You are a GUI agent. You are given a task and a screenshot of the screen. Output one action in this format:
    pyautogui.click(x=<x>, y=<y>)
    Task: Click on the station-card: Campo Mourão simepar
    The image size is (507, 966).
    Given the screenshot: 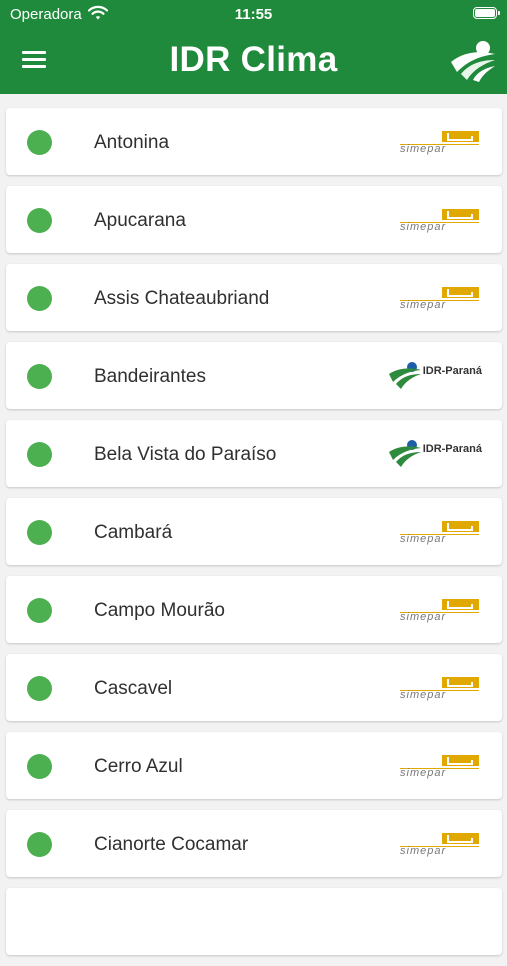 What is the action you would take?
    pyautogui.click(x=254, y=609)
    